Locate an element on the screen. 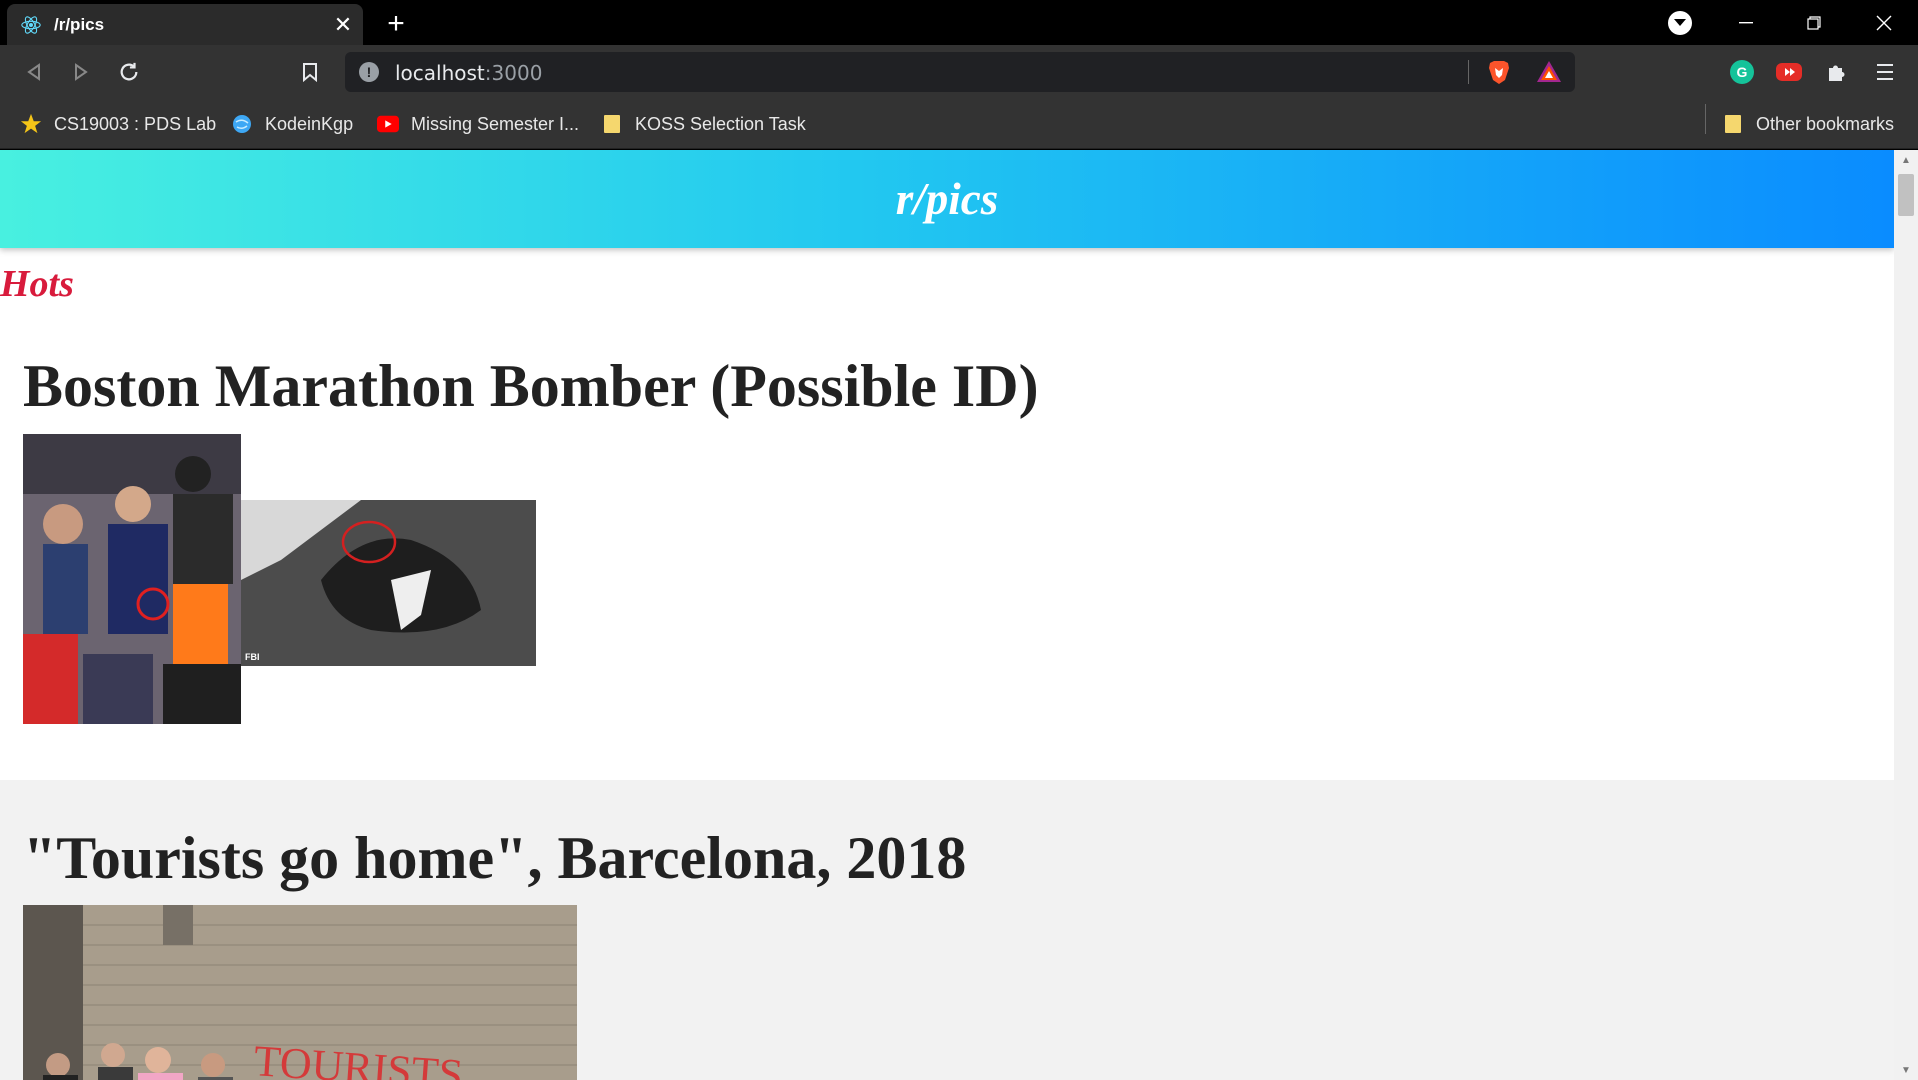 The height and width of the screenshot is (1080, 1918). post-title: "Tourists go home", Barcelona, 2018 is located at coordinates (494, 858).